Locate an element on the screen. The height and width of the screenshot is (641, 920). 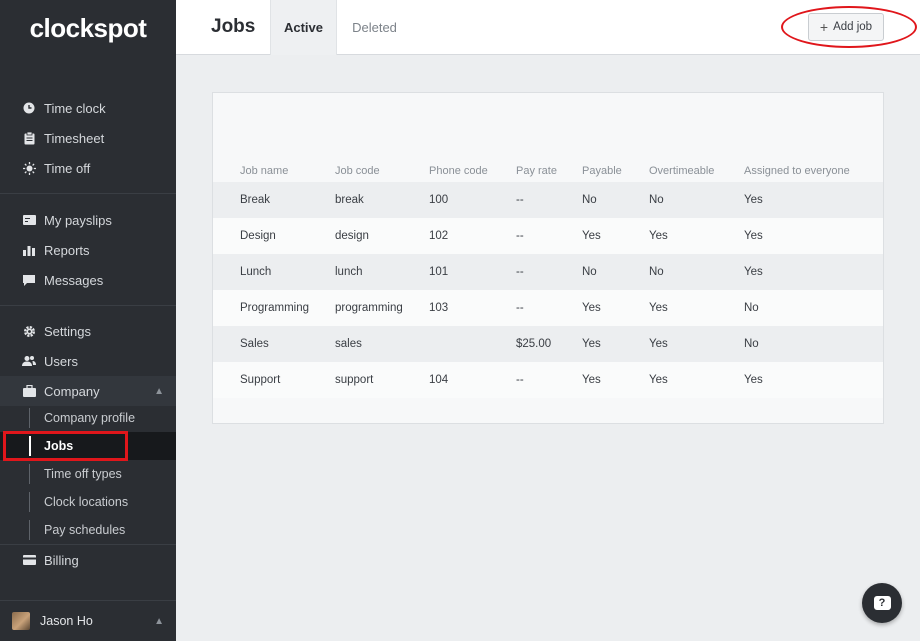
column-header: Job name is located at coordinates (264, 171).